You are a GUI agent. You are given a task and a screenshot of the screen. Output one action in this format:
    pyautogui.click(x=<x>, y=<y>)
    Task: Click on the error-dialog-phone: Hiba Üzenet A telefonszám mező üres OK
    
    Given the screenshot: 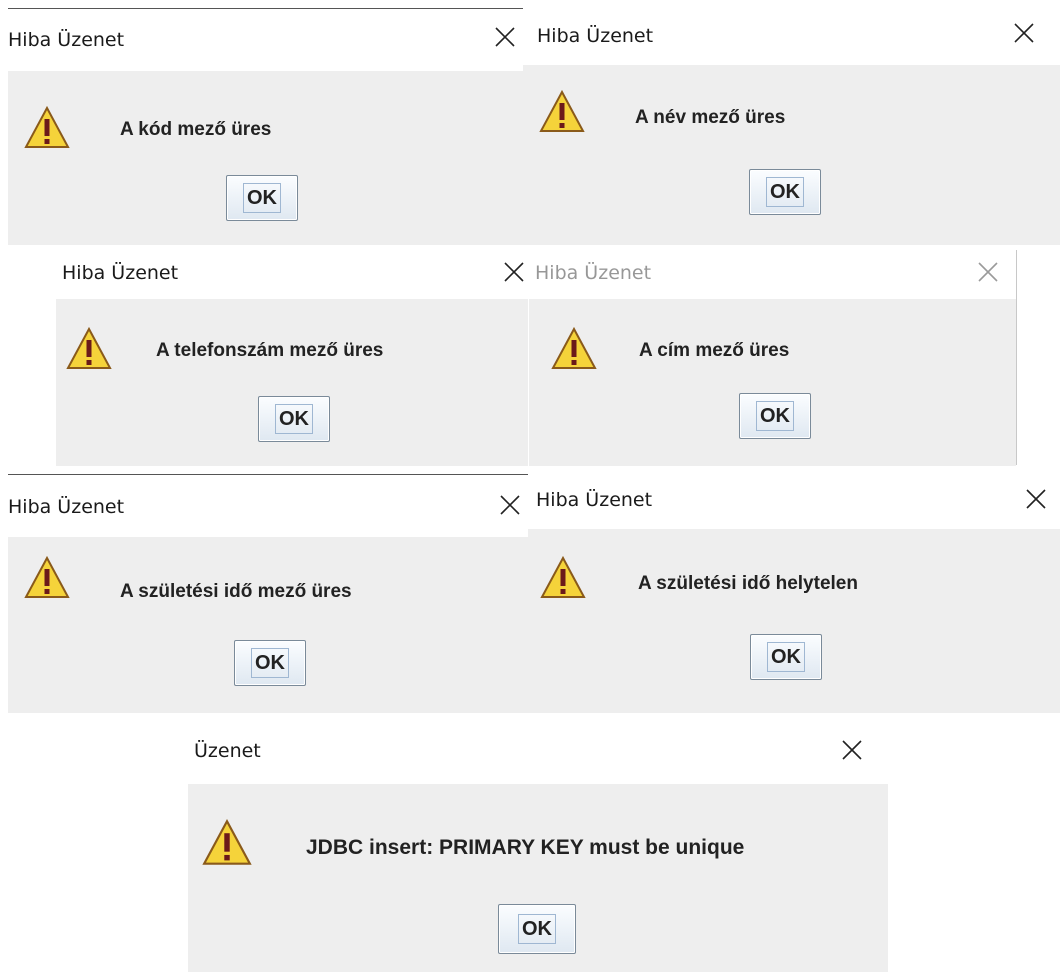 What is the action you would take?
    pyautogui.click(x=292, y=356)
    